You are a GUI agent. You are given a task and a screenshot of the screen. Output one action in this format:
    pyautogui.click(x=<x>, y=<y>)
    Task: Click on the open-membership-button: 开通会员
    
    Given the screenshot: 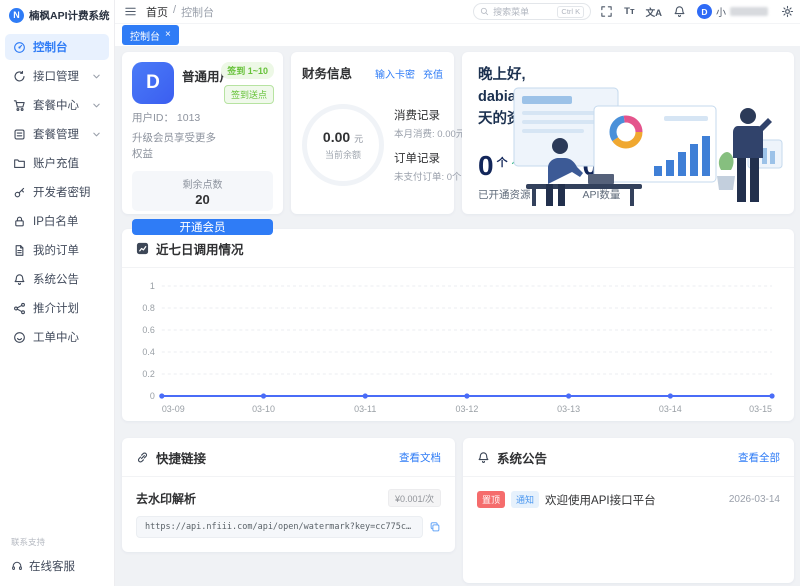 What is the action you would take?
    pyautogui.click(x=202, y=226)
    